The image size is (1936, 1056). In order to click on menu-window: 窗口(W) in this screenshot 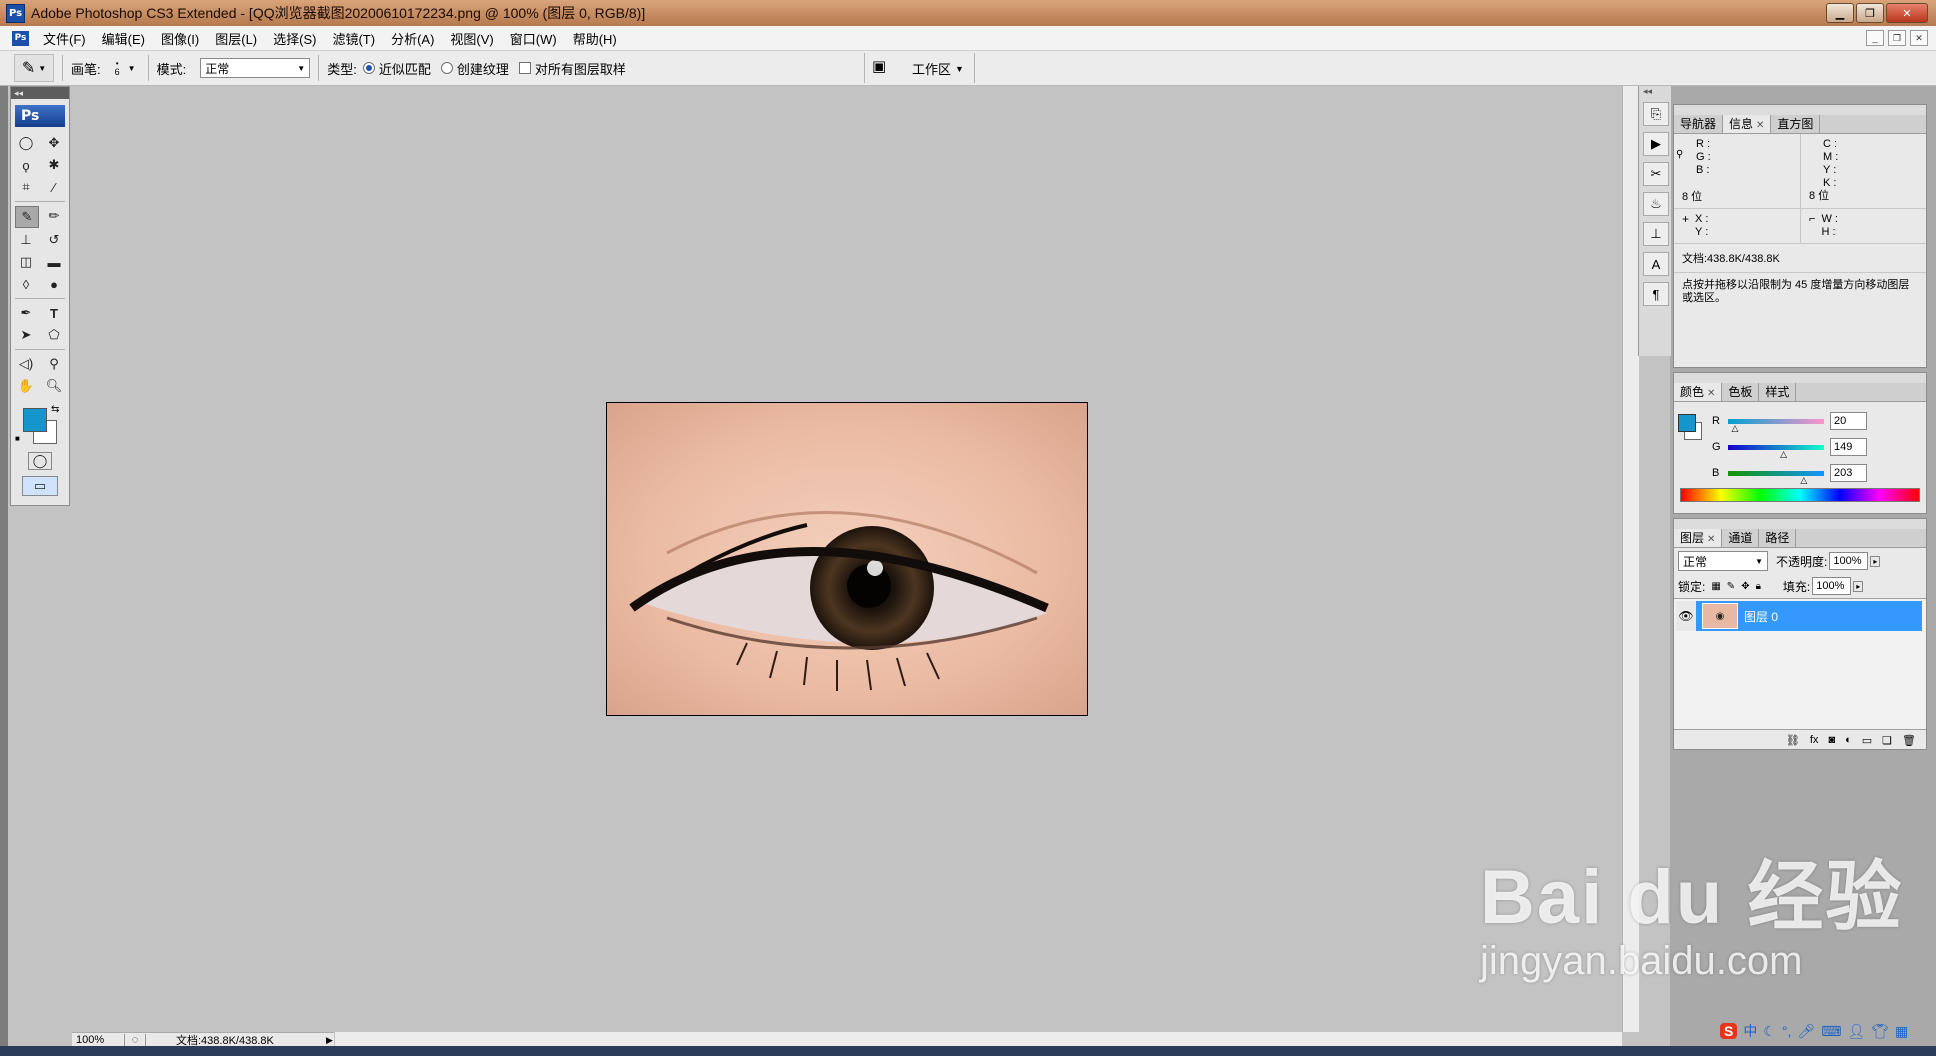, I will do `click(533, 38)`.